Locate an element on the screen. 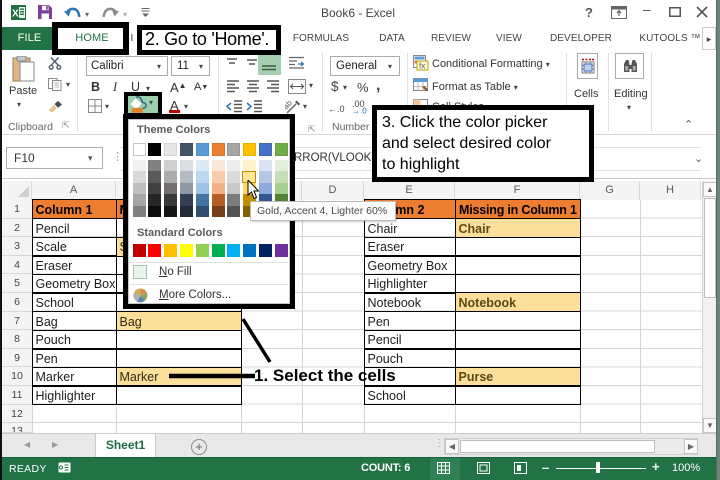 The width and height of the screenshot is (720, 480). svg-text: →.0 is located at coordinates (359, 111).